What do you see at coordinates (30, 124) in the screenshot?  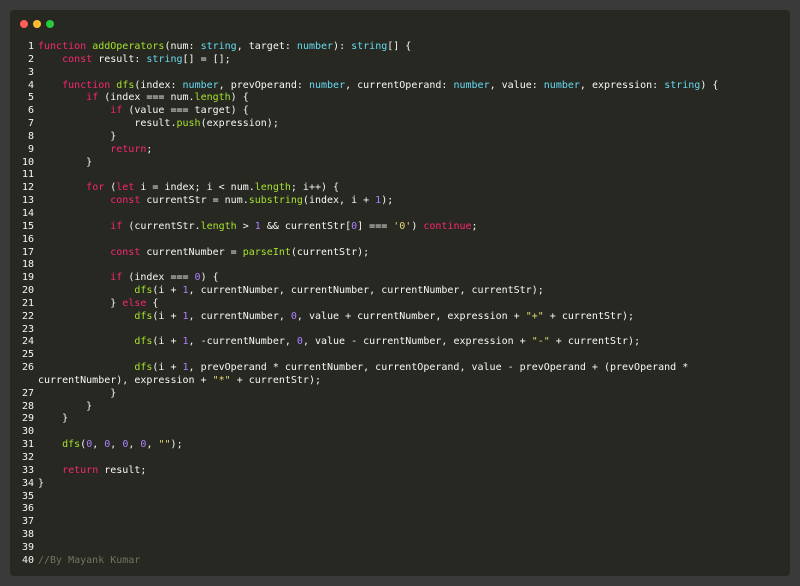 I see `line-number: 7` at bounding box center [30, 124].